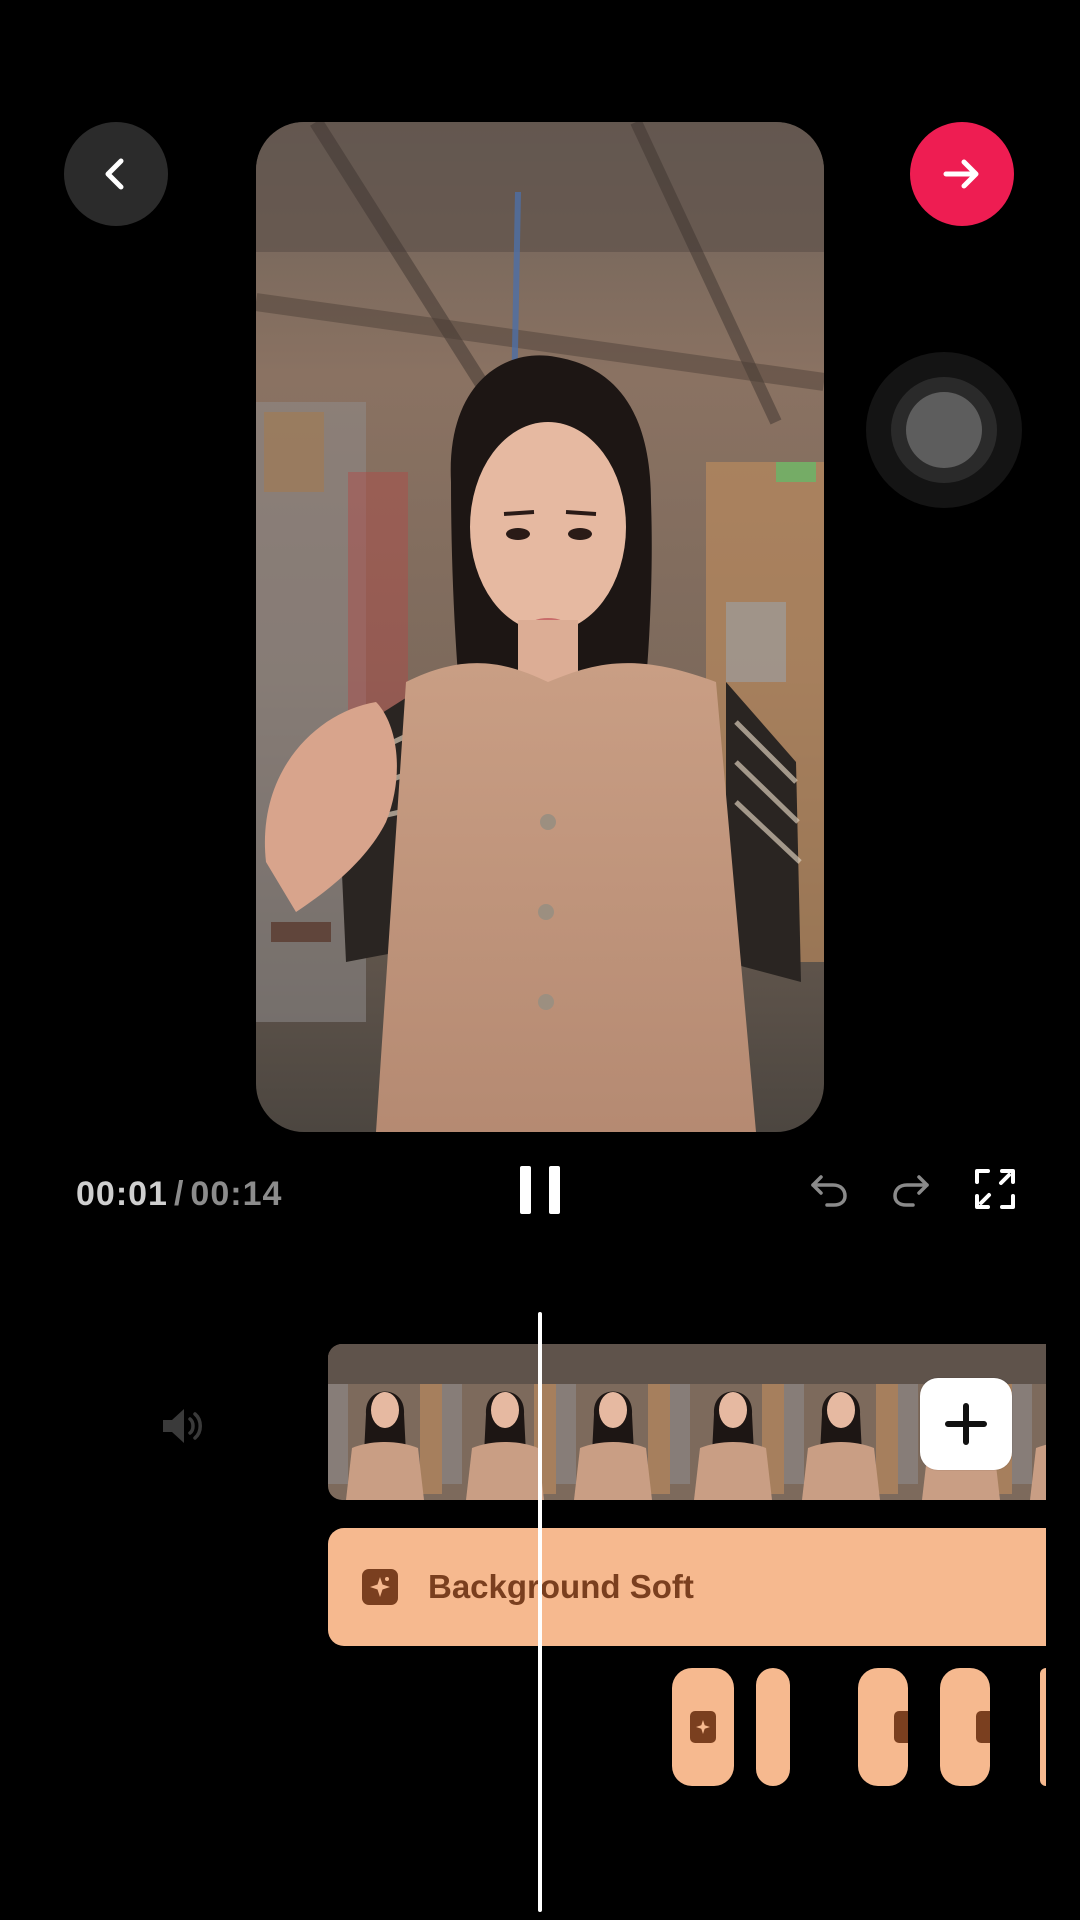 The width and height of the screenshot is (1080, 1920). I want to click on fullscreen-icon, so click(995, 1189).